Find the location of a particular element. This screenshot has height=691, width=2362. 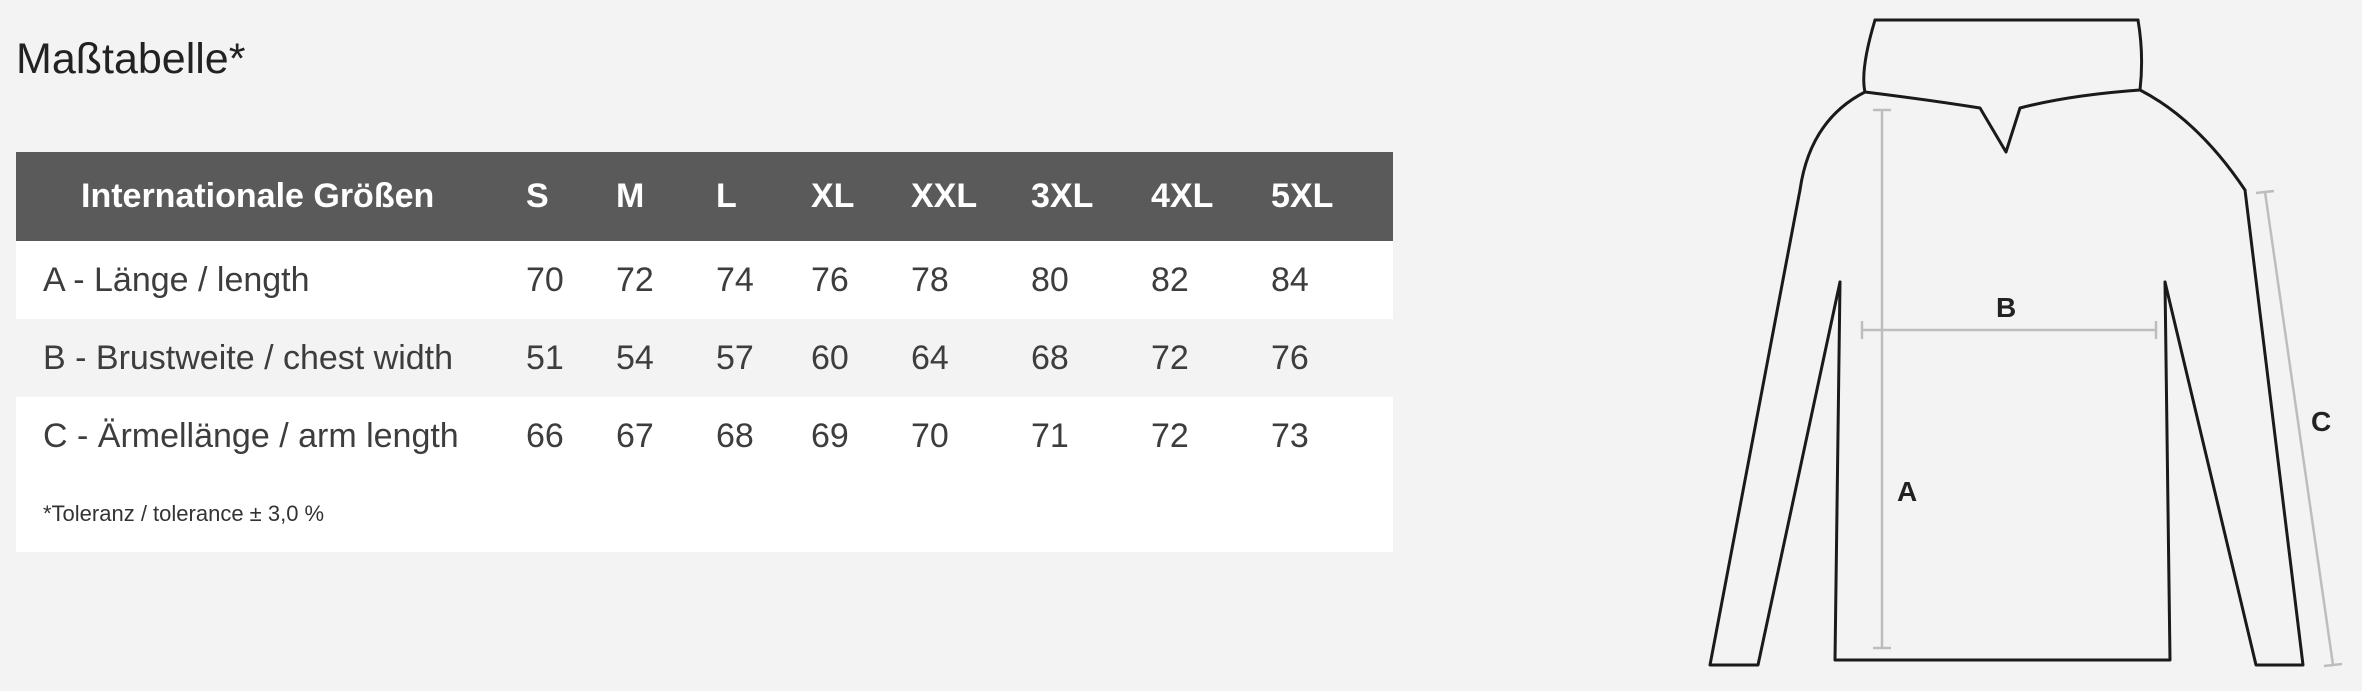

table-cell: 82 is located at coordinates (1170, 279).